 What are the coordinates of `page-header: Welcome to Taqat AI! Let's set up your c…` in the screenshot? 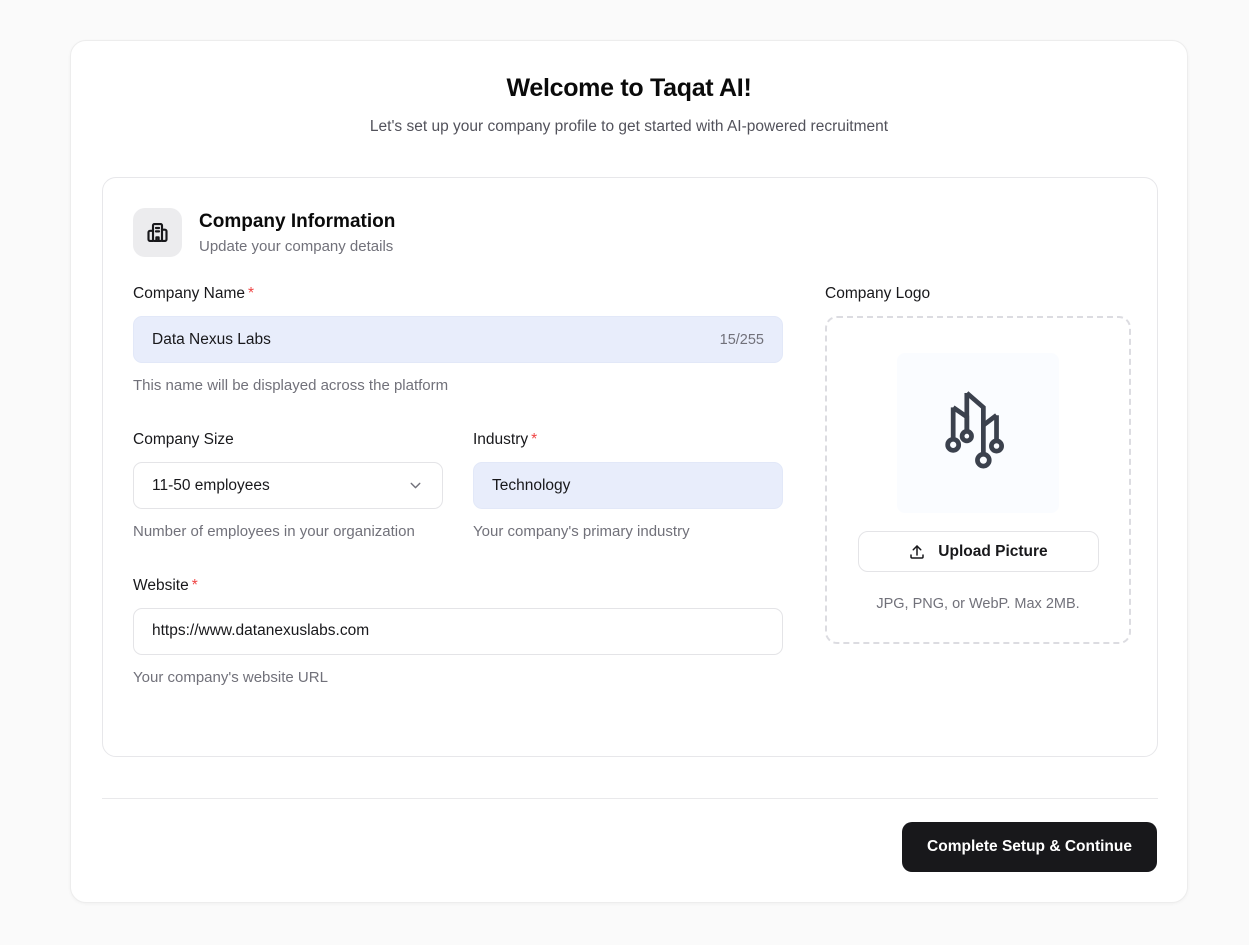 It's located at (629, 88).